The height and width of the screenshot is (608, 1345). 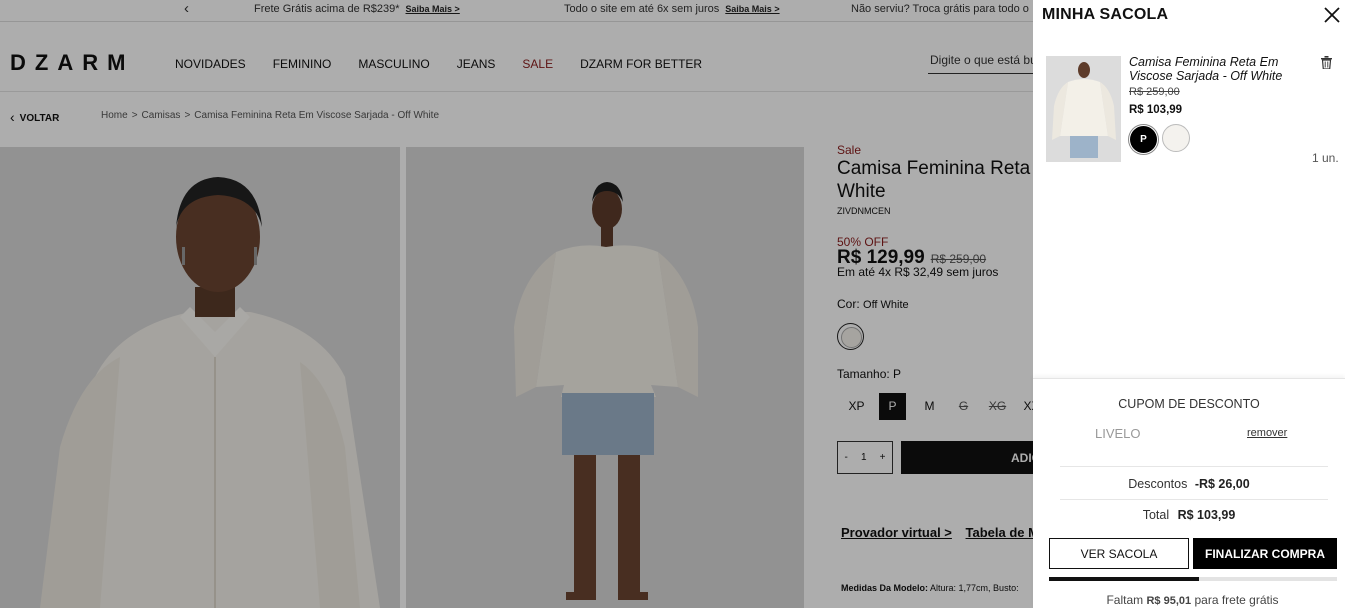 What do you see at coordinates (1332, 15) in the screenshot?
I see `close-icon` at bounding box center [1332, 15].